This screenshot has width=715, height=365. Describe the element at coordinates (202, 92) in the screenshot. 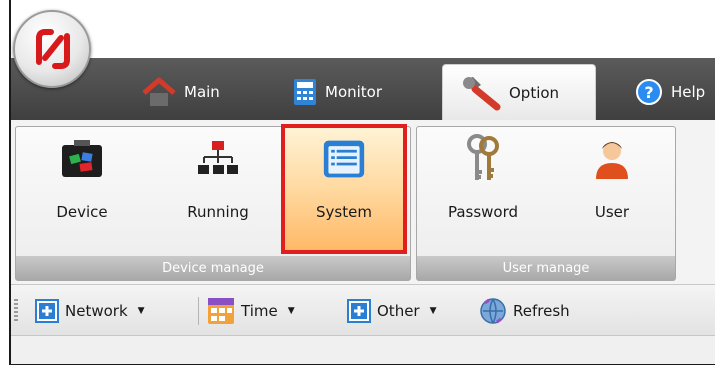

I see `tab-main-label: Main` at that location.